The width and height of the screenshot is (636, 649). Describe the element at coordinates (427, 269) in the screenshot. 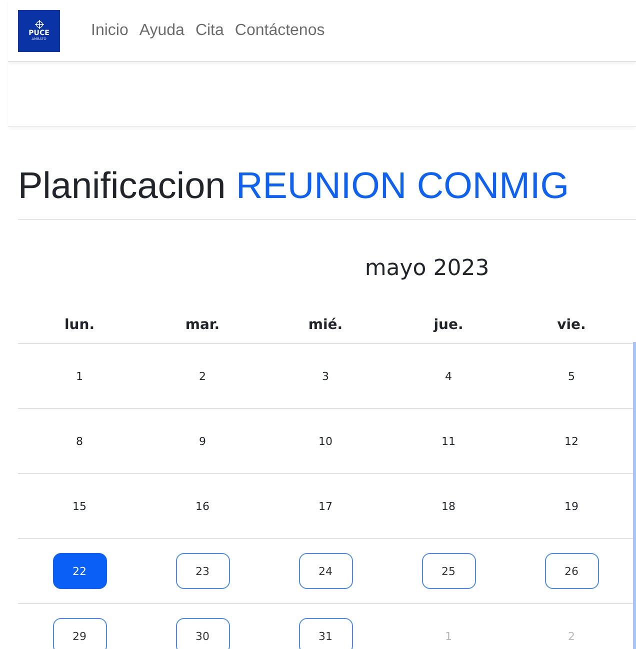

I see `month-title: mayo 2023` at that location.